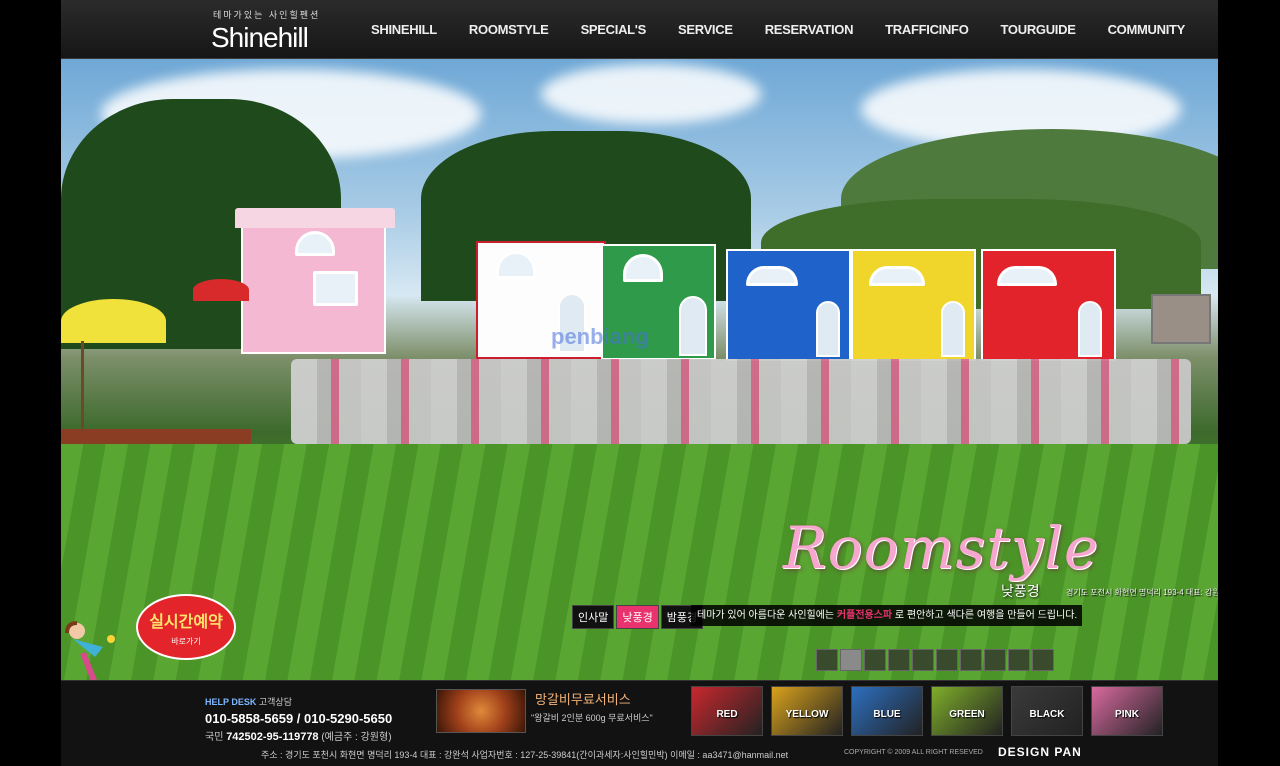 This screenshot has width=1280, height=766. I want to click on account-bank: 국민, so click(214, 737).